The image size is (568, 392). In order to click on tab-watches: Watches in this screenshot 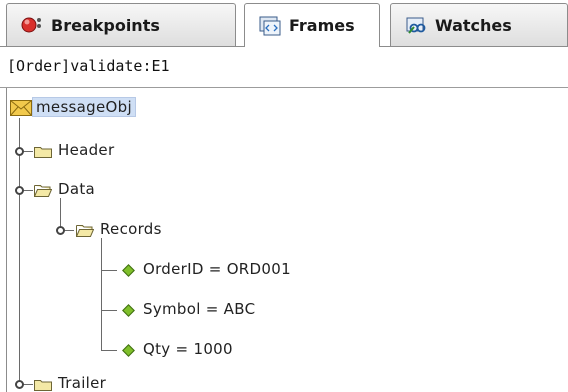, I will do `click(479, 24)`.